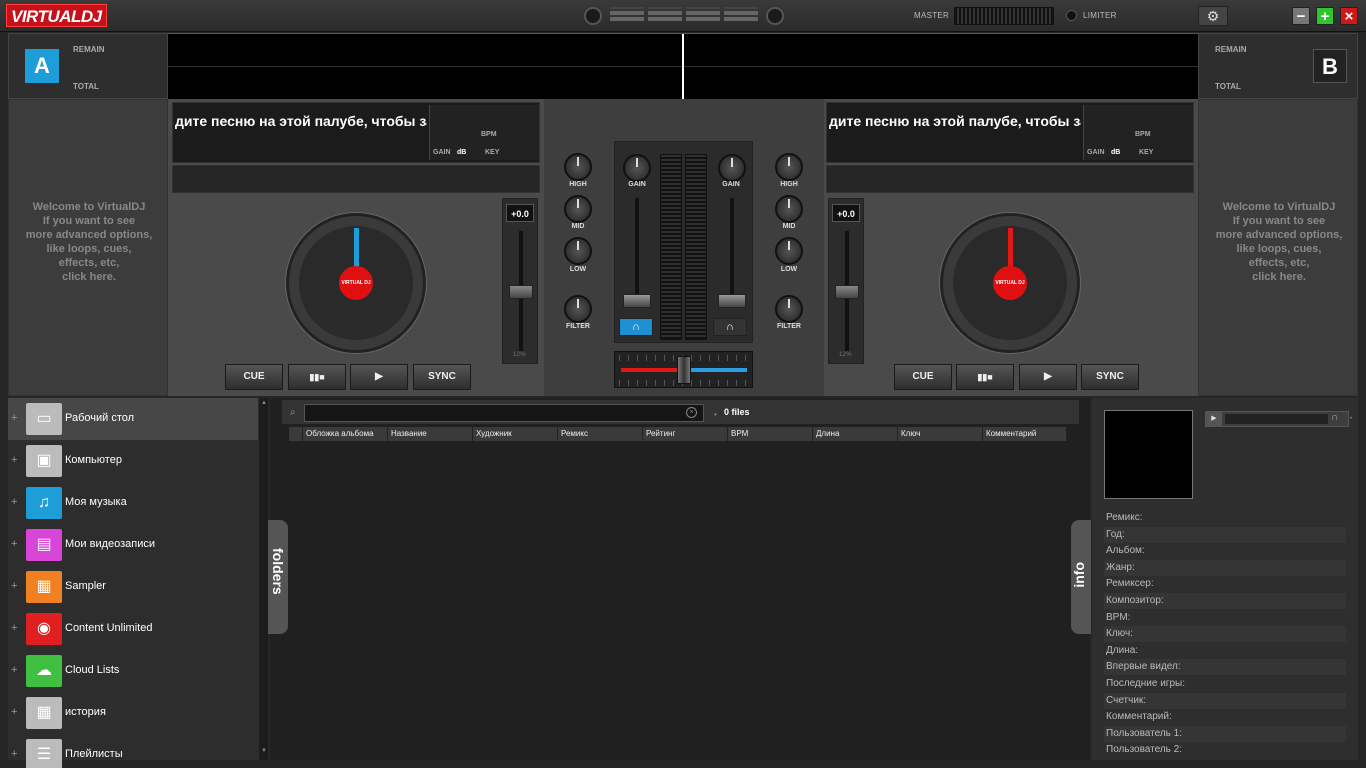 The width and height of the screenshot is (1366, 768). What do you see at coordinates (789, 309) in the screenshot?
I see `deck-b-filter-knob` at bounding box center [789, 309].